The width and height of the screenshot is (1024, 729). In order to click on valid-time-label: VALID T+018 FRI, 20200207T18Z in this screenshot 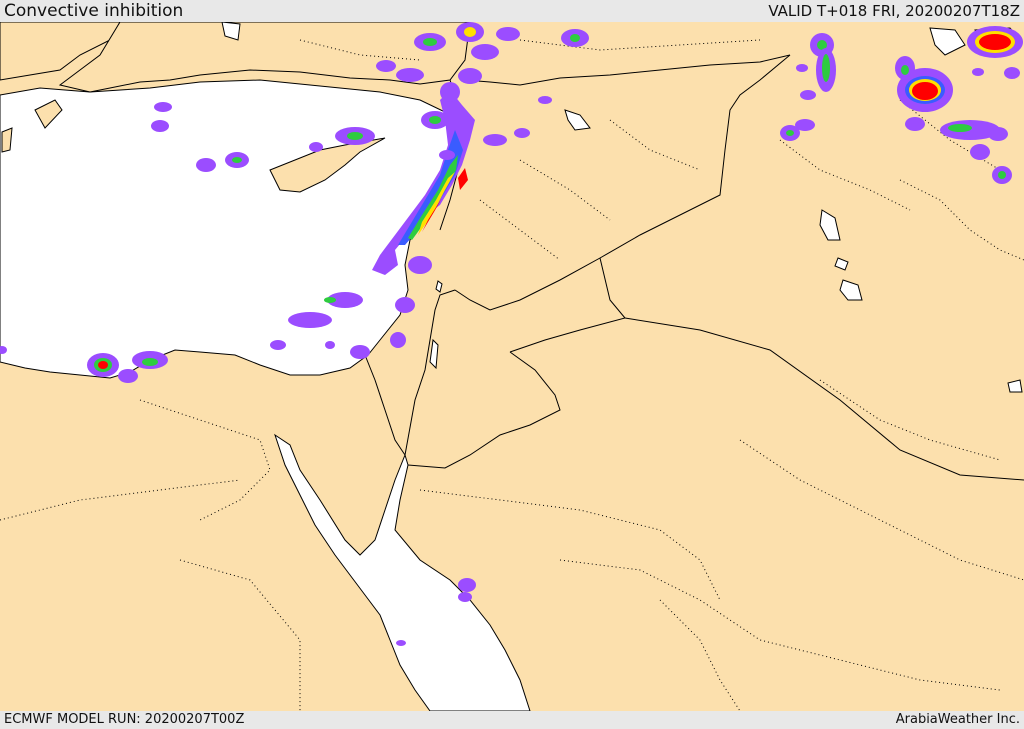, I will do `click(894, 11)`.